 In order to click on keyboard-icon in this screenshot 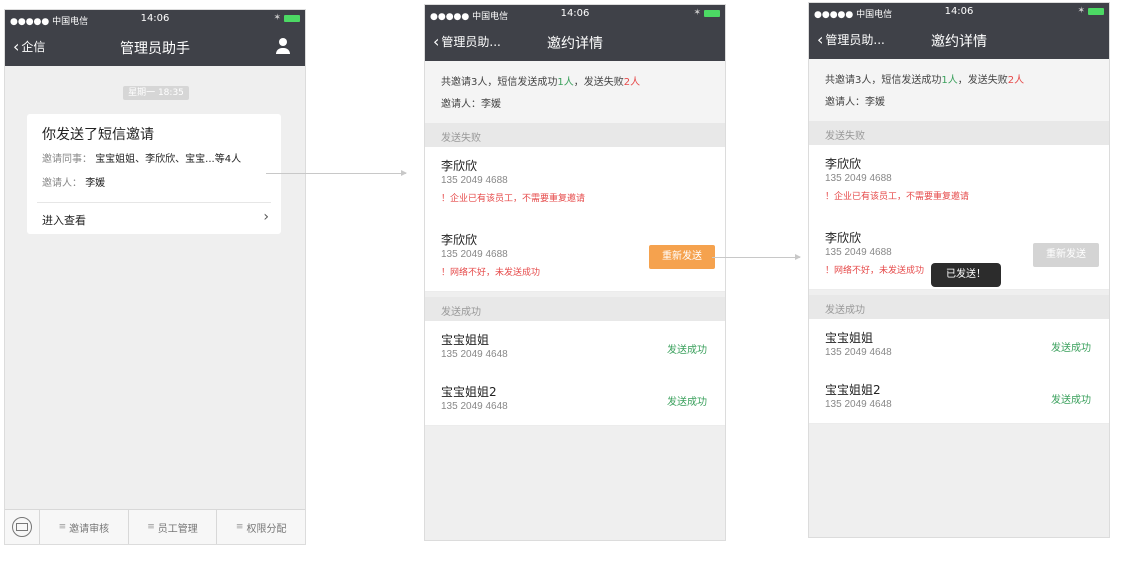, I will do `click(22, 527)`.